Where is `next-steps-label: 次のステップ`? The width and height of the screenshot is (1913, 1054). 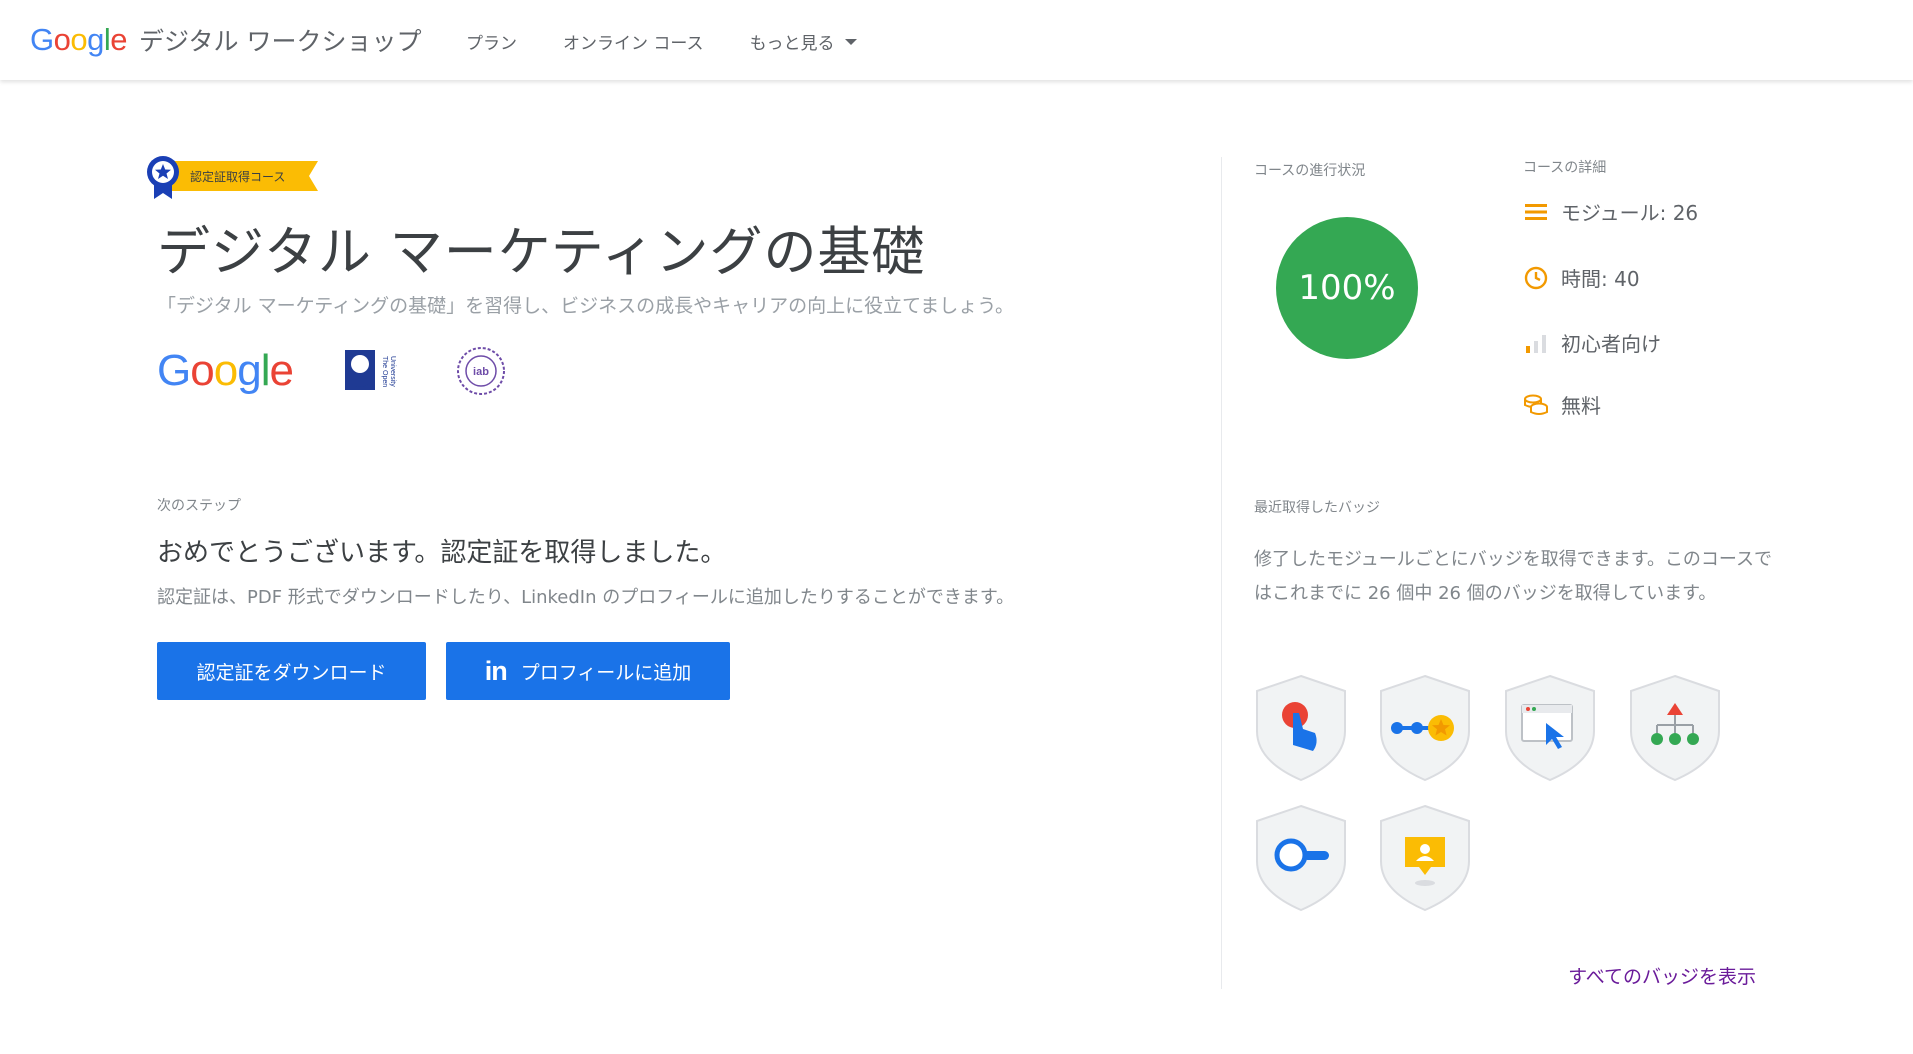 next-steps-label: 次のステップ is located at coordinates (199, 506).